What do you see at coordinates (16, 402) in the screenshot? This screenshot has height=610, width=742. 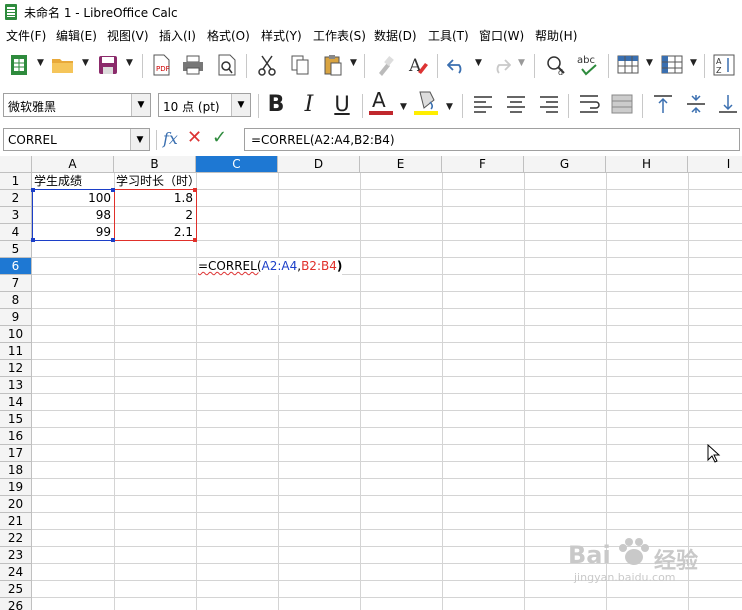 I see `row-header-14: 14` at bounding box center [16, 402].